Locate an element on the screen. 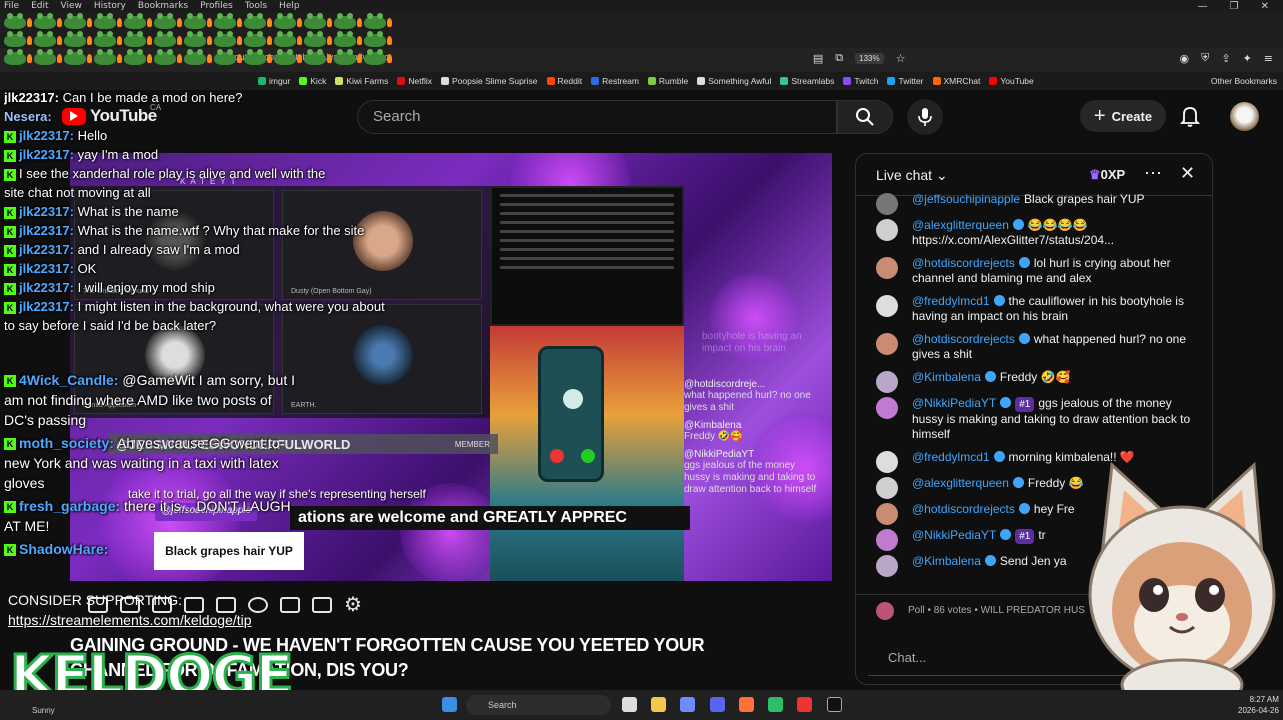 The height and width of the screenshot is (720, 1283). reader-icon: ▤ is located at coordinates (818, 58).